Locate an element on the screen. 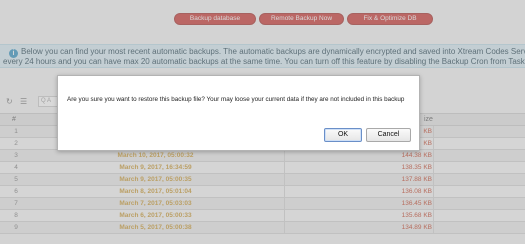 The image size is (525, 244). ok-button: OK is located at coordinates (343, 135).